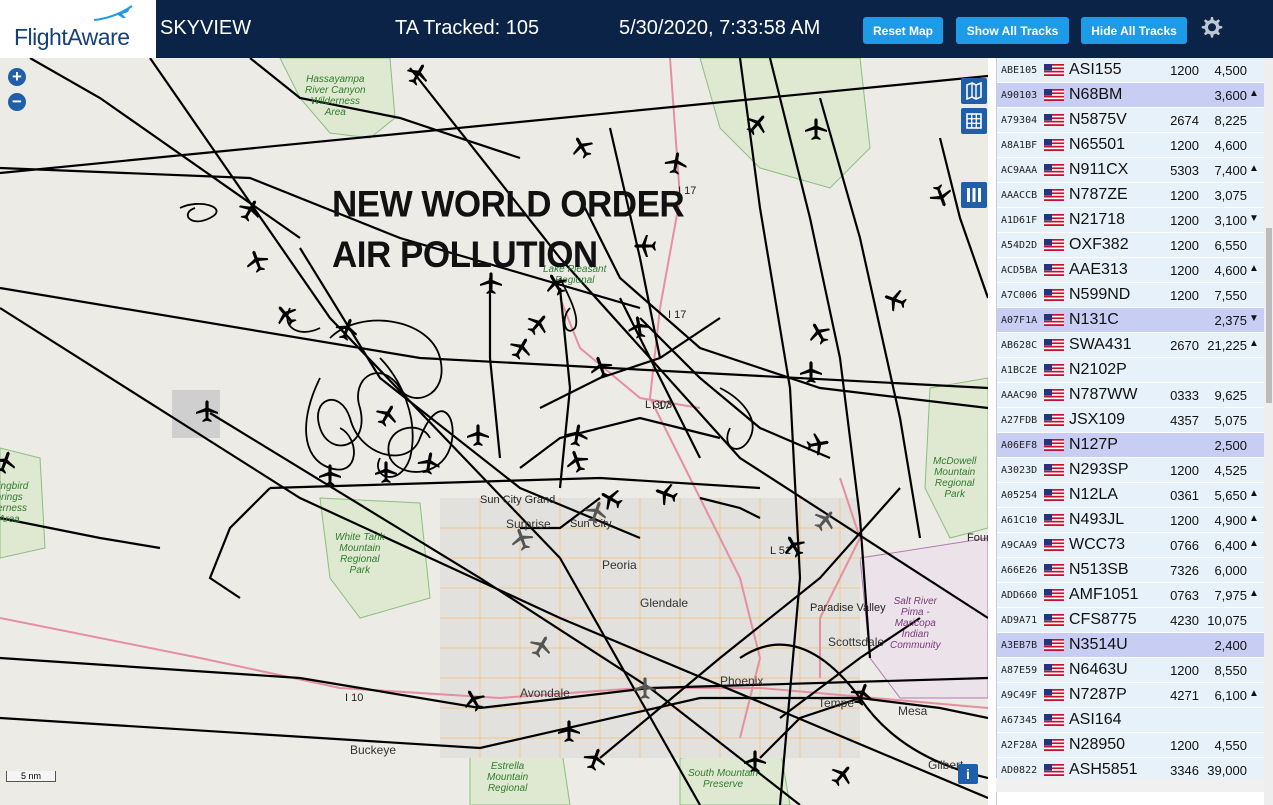  Describe the element at coordinates (977, 538) in the screenshot. I see `map-label: Fountain` at that location.